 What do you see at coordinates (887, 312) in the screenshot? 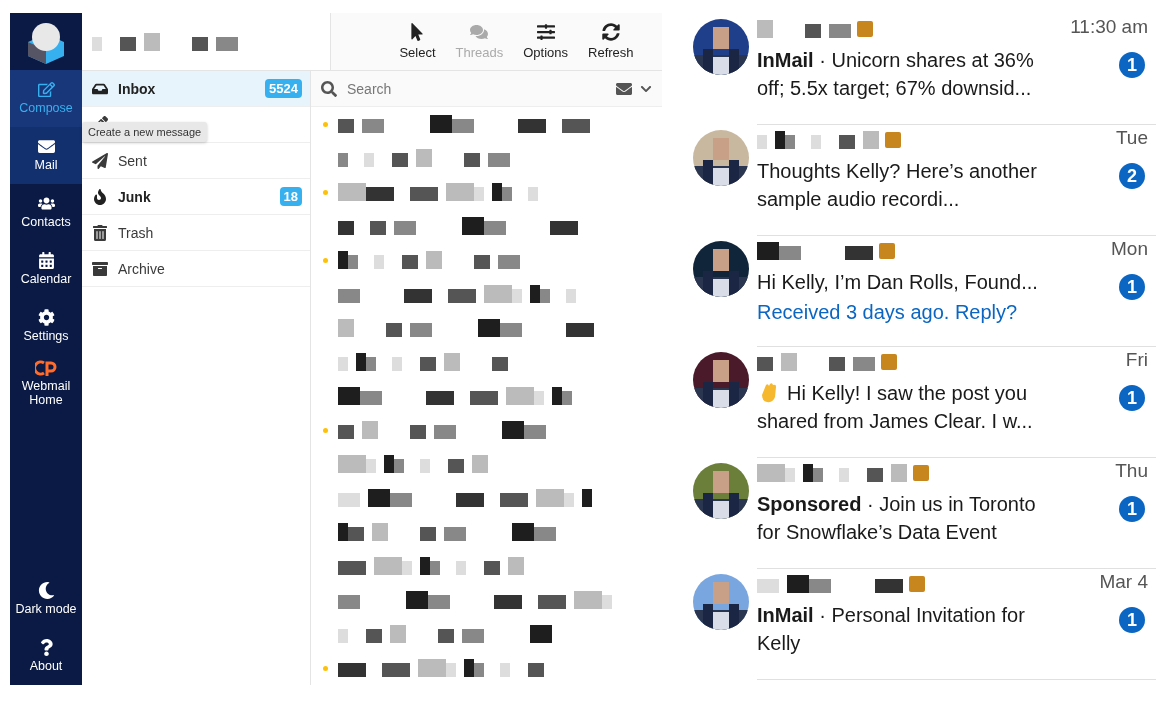
I see `reply-link: Received 3 days ago. Reply?` at bounding box center [887, 312].